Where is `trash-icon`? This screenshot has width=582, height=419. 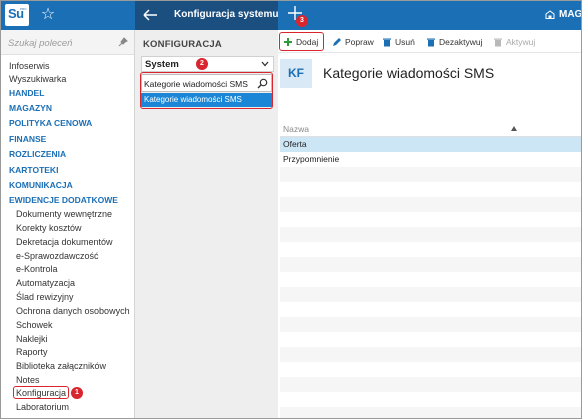
trash-icon is located at coordinates (387, 42).